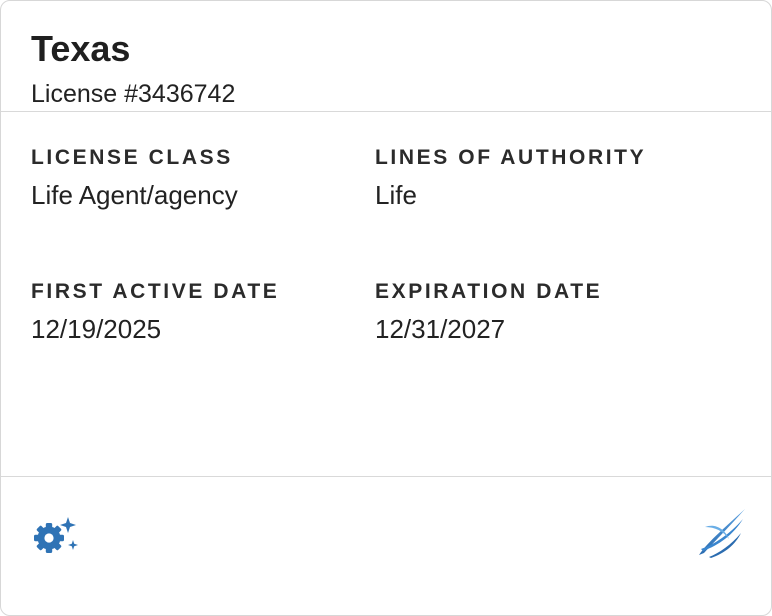  What do you see at coordinates (81, 48) in the screenshot?
I see `state-title: Texas` at bounding box center [81, 48].